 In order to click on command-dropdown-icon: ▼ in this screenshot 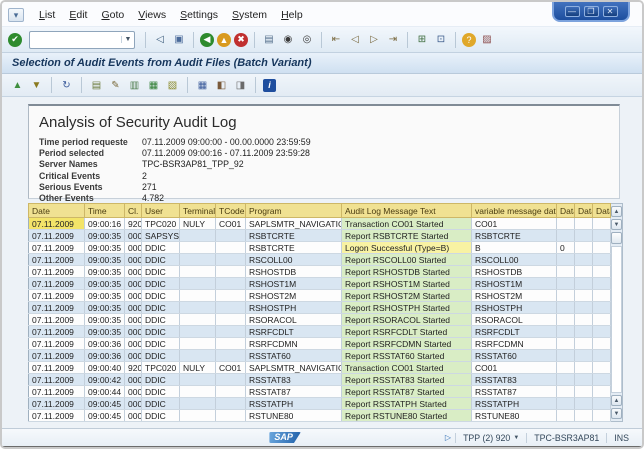, I will do `click(127, 39)`.